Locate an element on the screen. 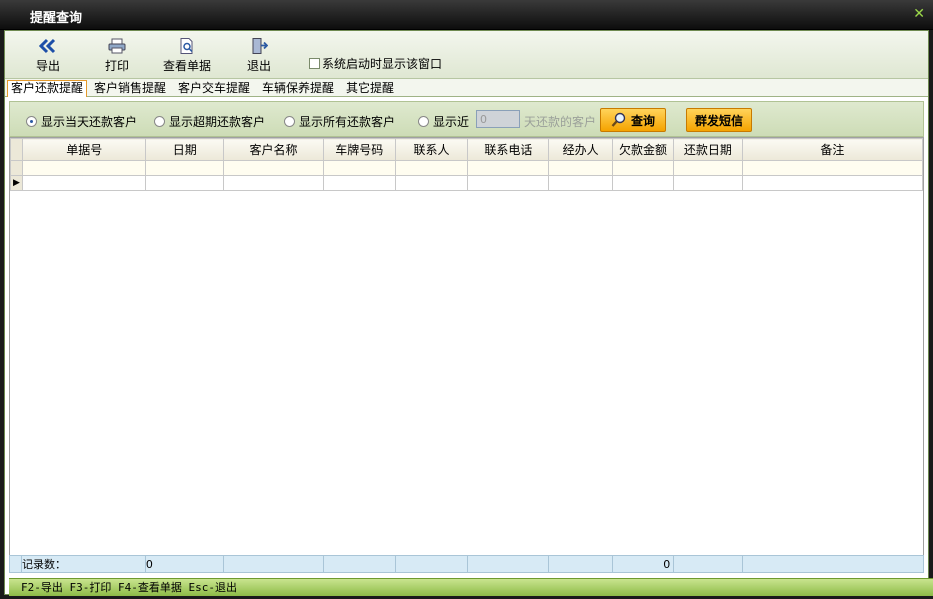 Image resolution: width=933 pixels, height=599 pixels. tab-bar: 客户还款提醒 客户销售提醒 客户交车提醒 车辆保养提醒 其它提醒 is located at coordinates (466, 88).